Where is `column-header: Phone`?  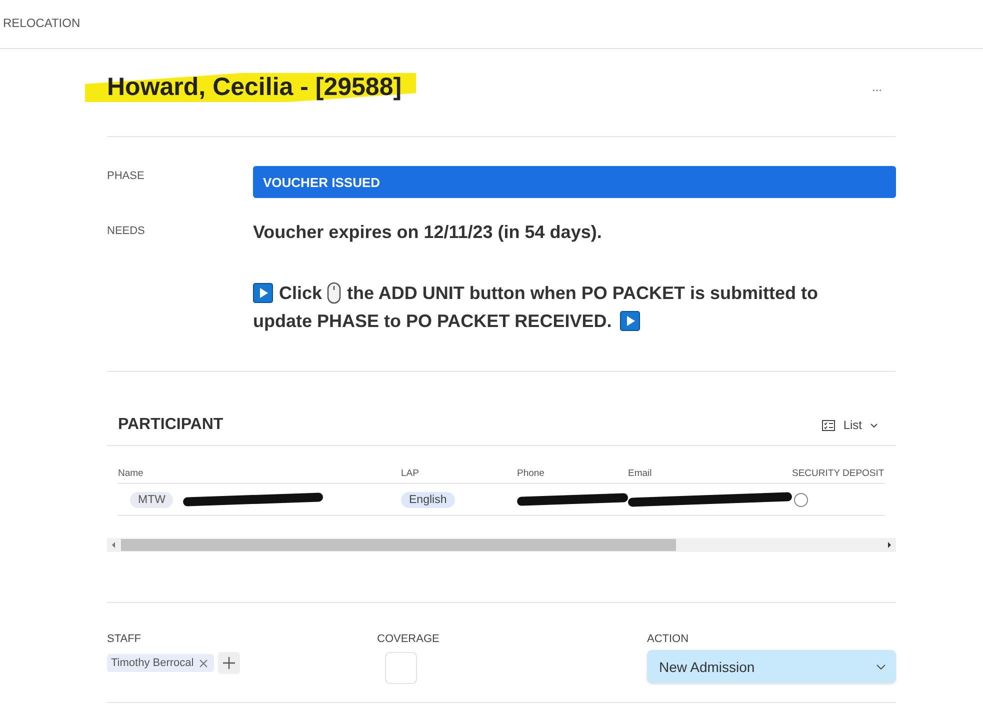
column-header: Phone is located at coordinates (530, 473).